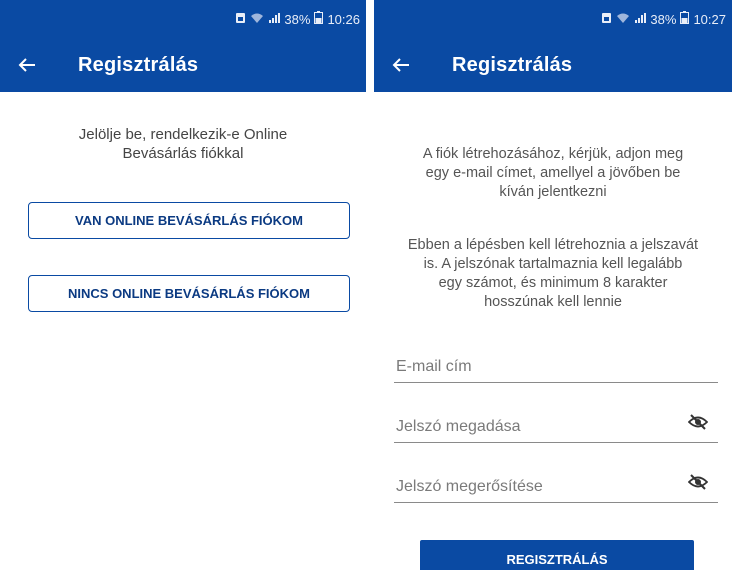 The image size is (732, 570). I want to click on info-line: kíván jelentkezni, so click(553, 192).